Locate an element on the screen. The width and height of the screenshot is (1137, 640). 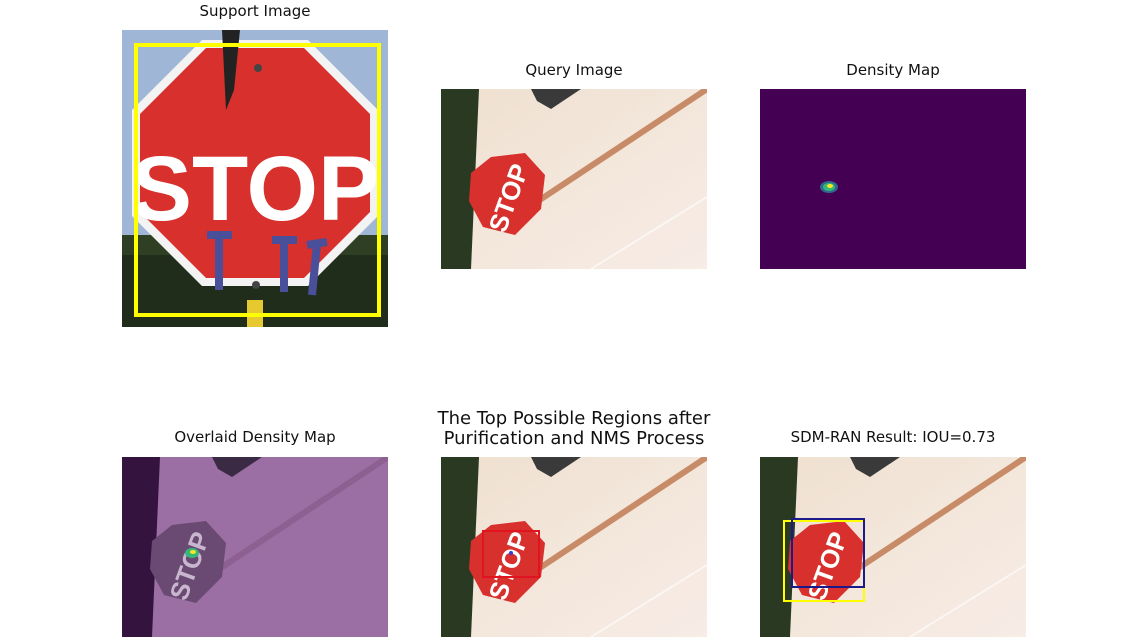
query-image-title: Query Image is located at coordinates (574, 70).